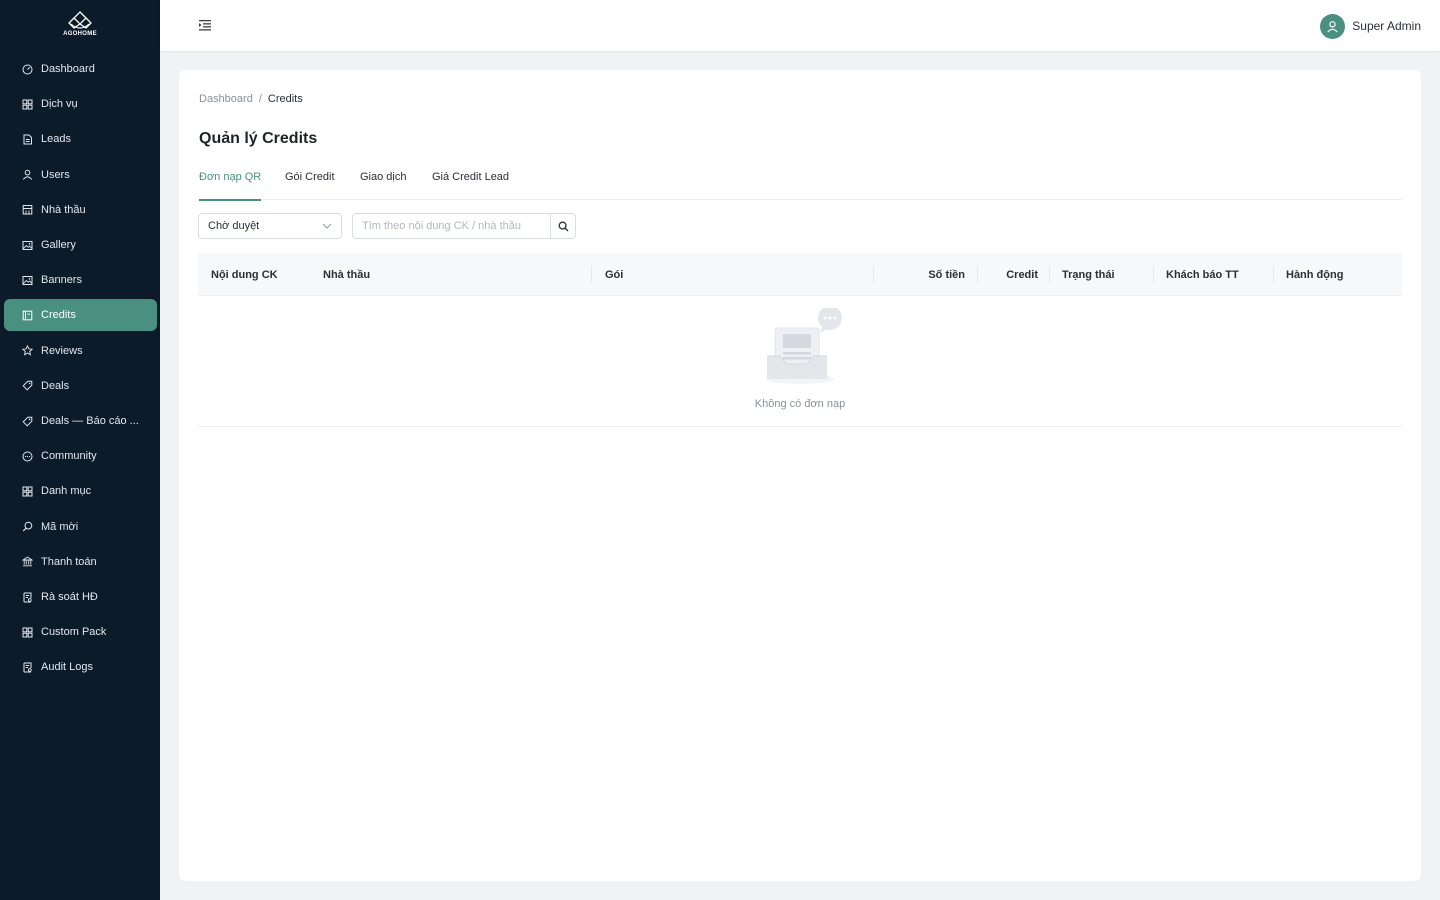 This screenshot has height=900, width=1440. I want to click on status-select: Chờ duyệt, so click(270, 226).